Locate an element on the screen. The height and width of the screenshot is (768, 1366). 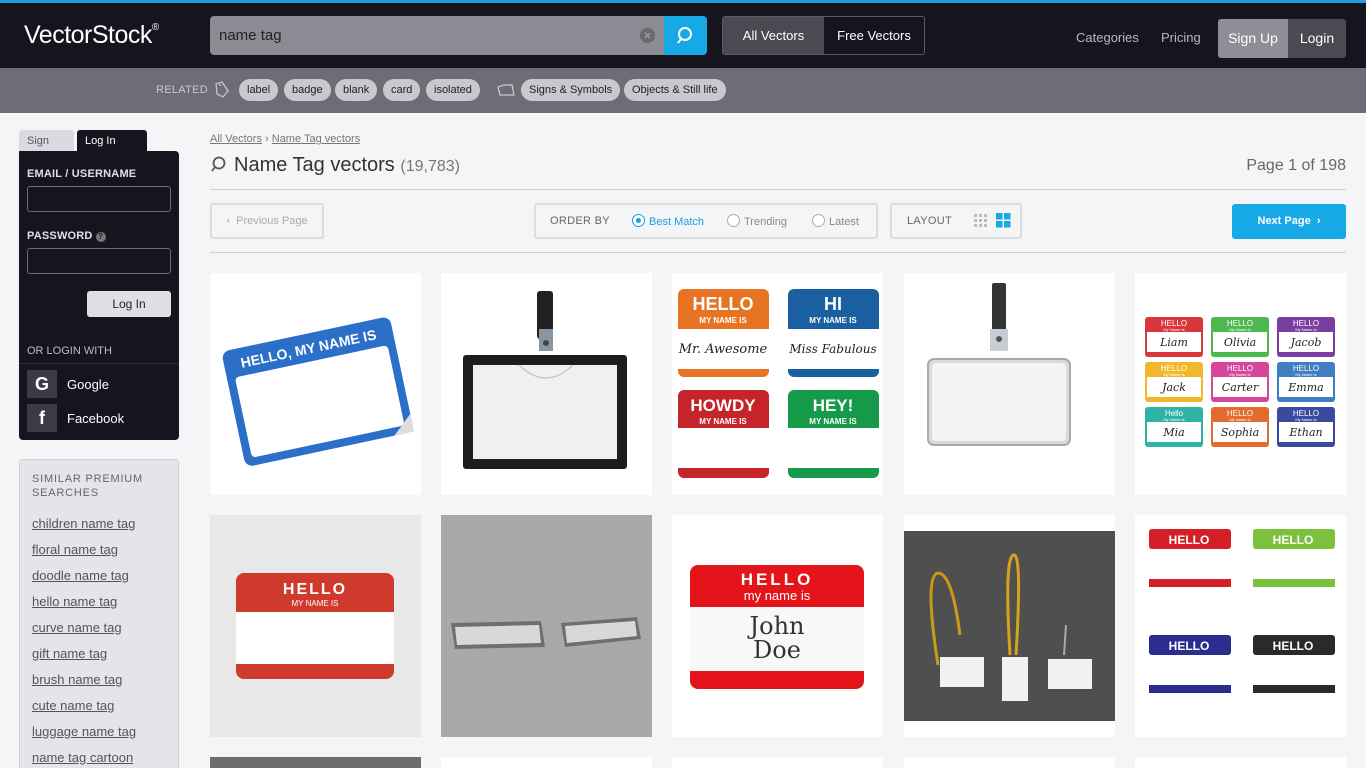
order-trending-radio: Trending is located at coordinates (757, 221).